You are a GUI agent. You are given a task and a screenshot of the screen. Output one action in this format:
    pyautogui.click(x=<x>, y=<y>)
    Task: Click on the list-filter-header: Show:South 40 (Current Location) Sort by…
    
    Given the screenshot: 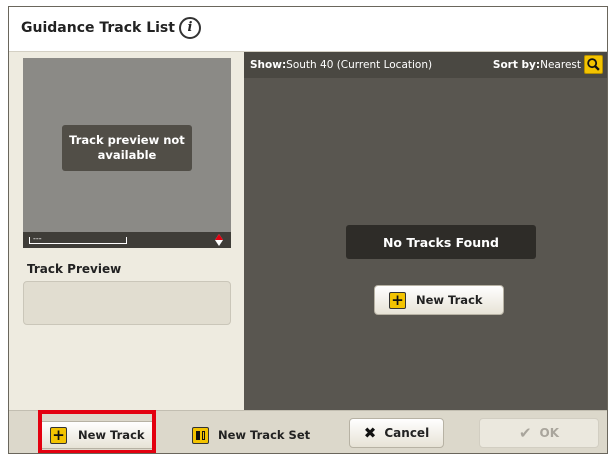 What is the action you would take?
    pyautogui.click(x=425, y=65)
    